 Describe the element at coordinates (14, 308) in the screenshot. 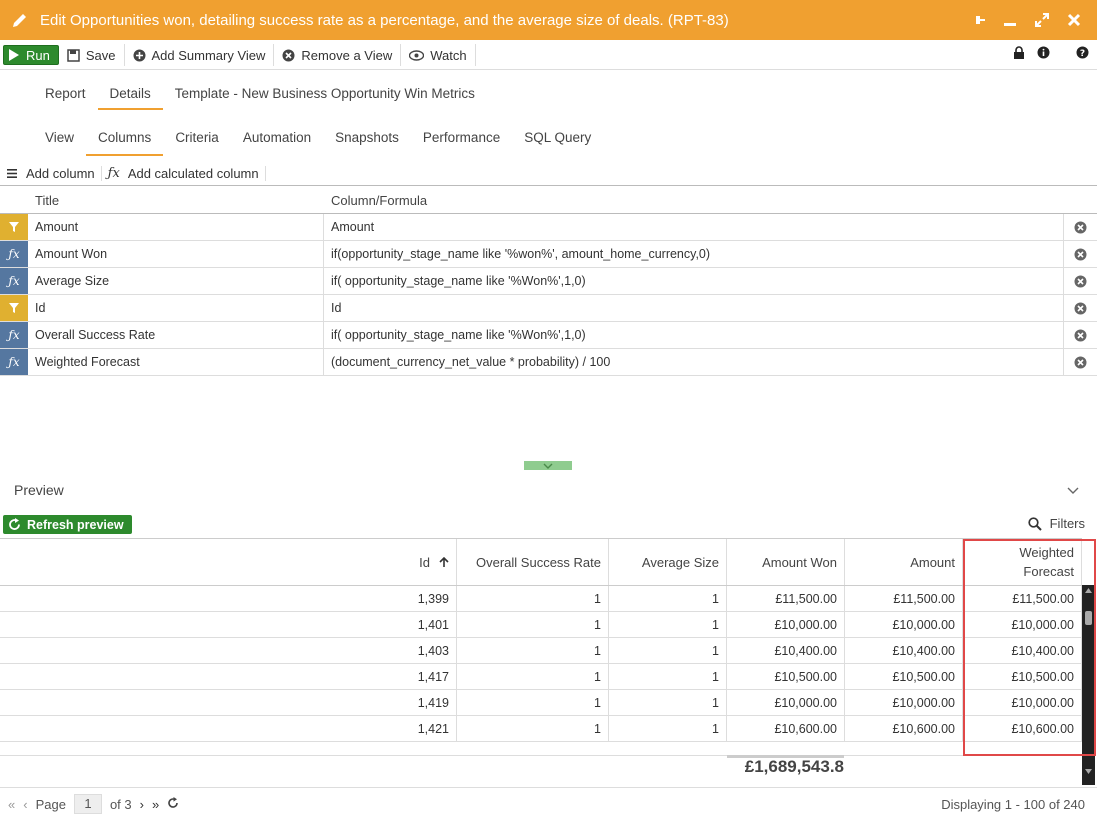

I see `filter-icon` at that location.